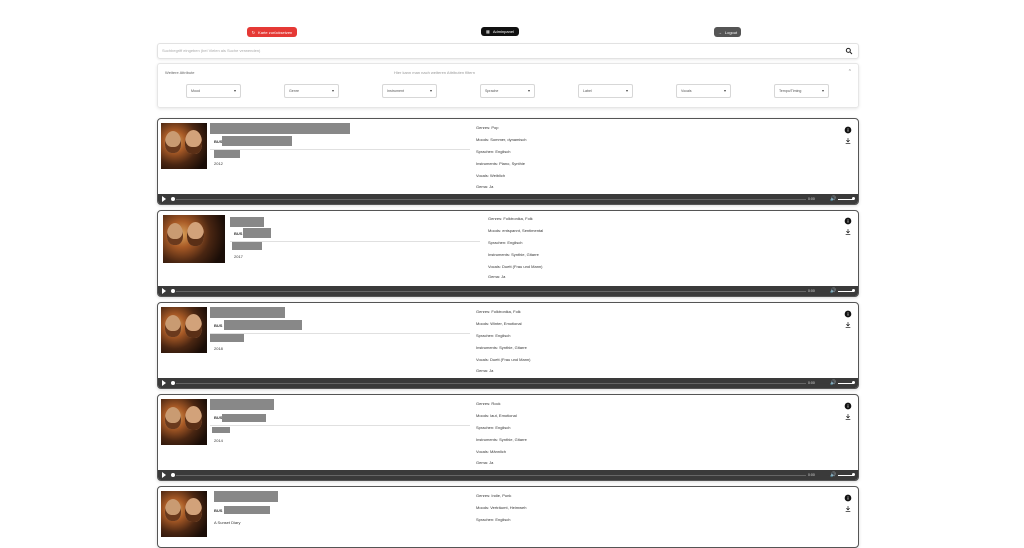  What do you see at coordinates (503, 359) in the screenshot?
I see `vocals: Vocals: Duett (Frau und Mann)` at bounding box center [503, 359].